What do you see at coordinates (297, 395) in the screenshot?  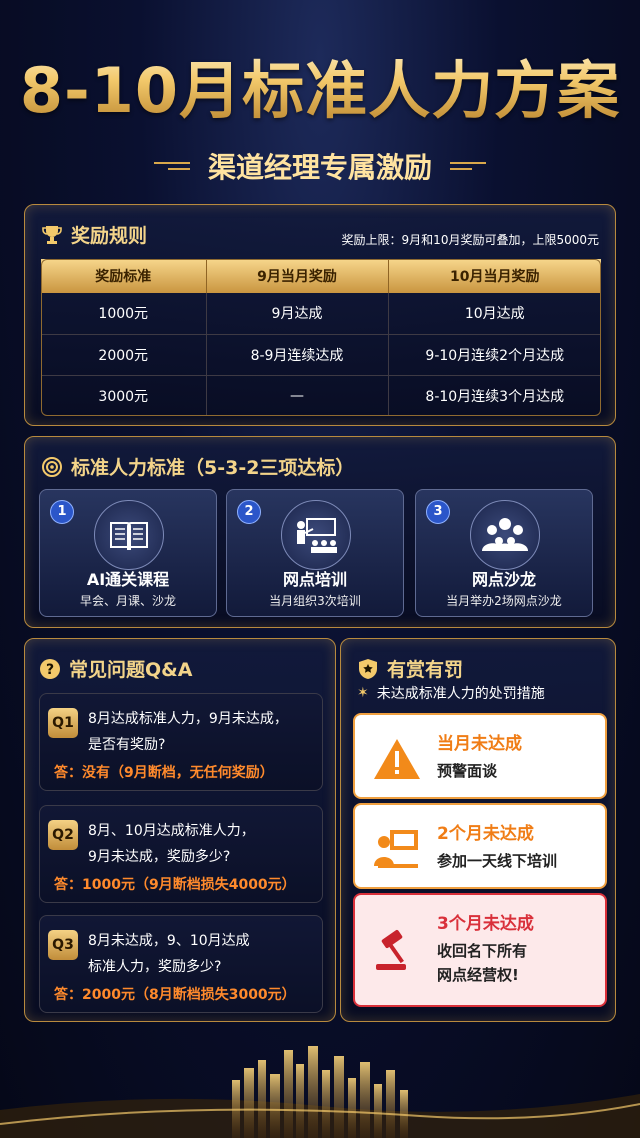 I see `table-cell: —` at bounding box center [297, 395].